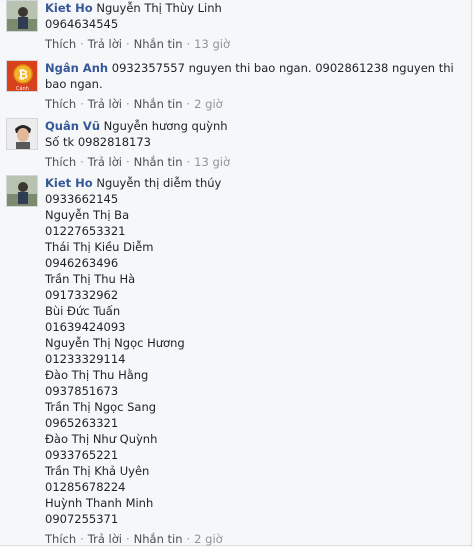 The height and width of the screenshot is (547, 473). I want to click on comment-text: 0964634545, so click(82, 24).